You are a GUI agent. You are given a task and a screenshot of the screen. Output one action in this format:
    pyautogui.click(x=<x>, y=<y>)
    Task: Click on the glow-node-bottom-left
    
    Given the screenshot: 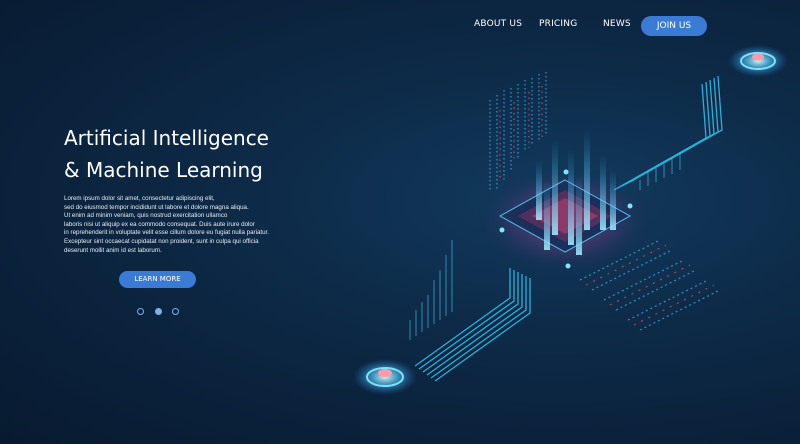 What is the action you would take?
    pyautogui.click(x=385, y=377)
    